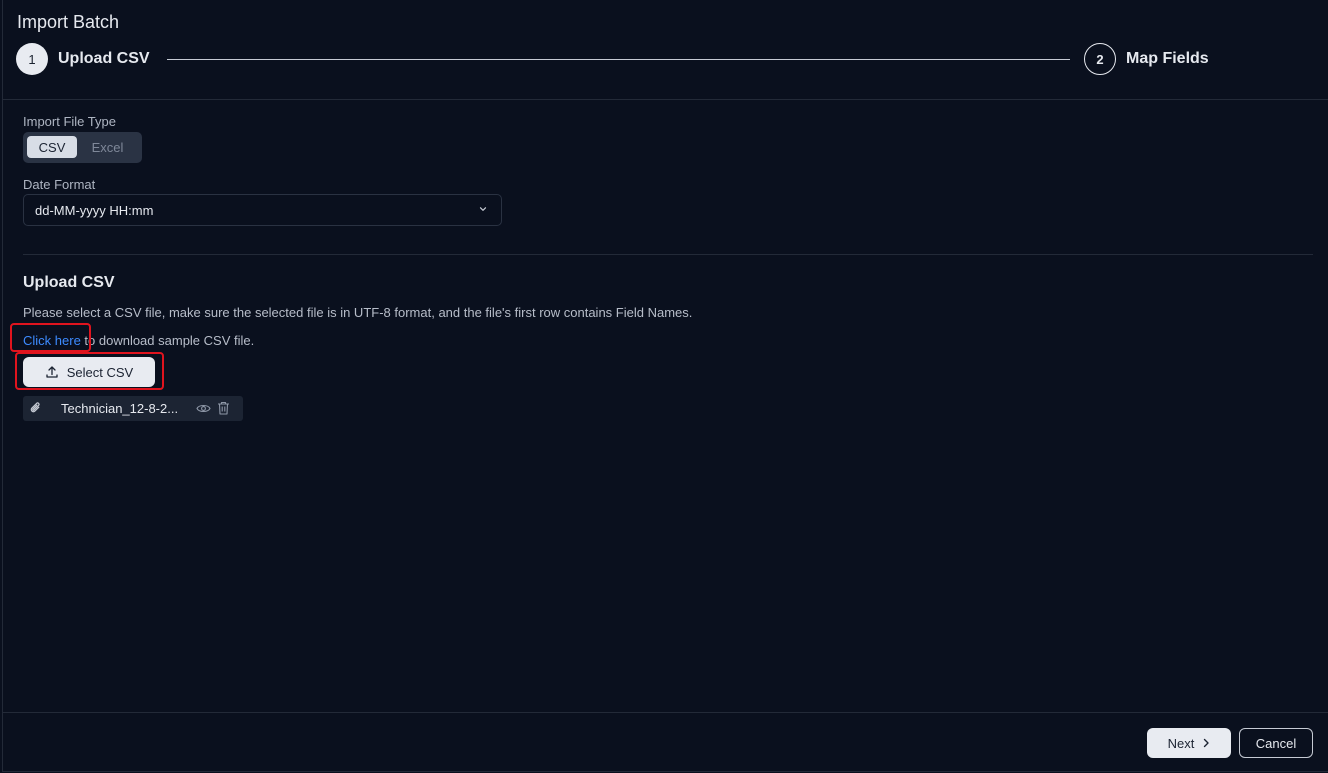 The height and width of the screenshot is (773, 1328). I want to click on step-1-label: Upload CSV, so click(104, 58).